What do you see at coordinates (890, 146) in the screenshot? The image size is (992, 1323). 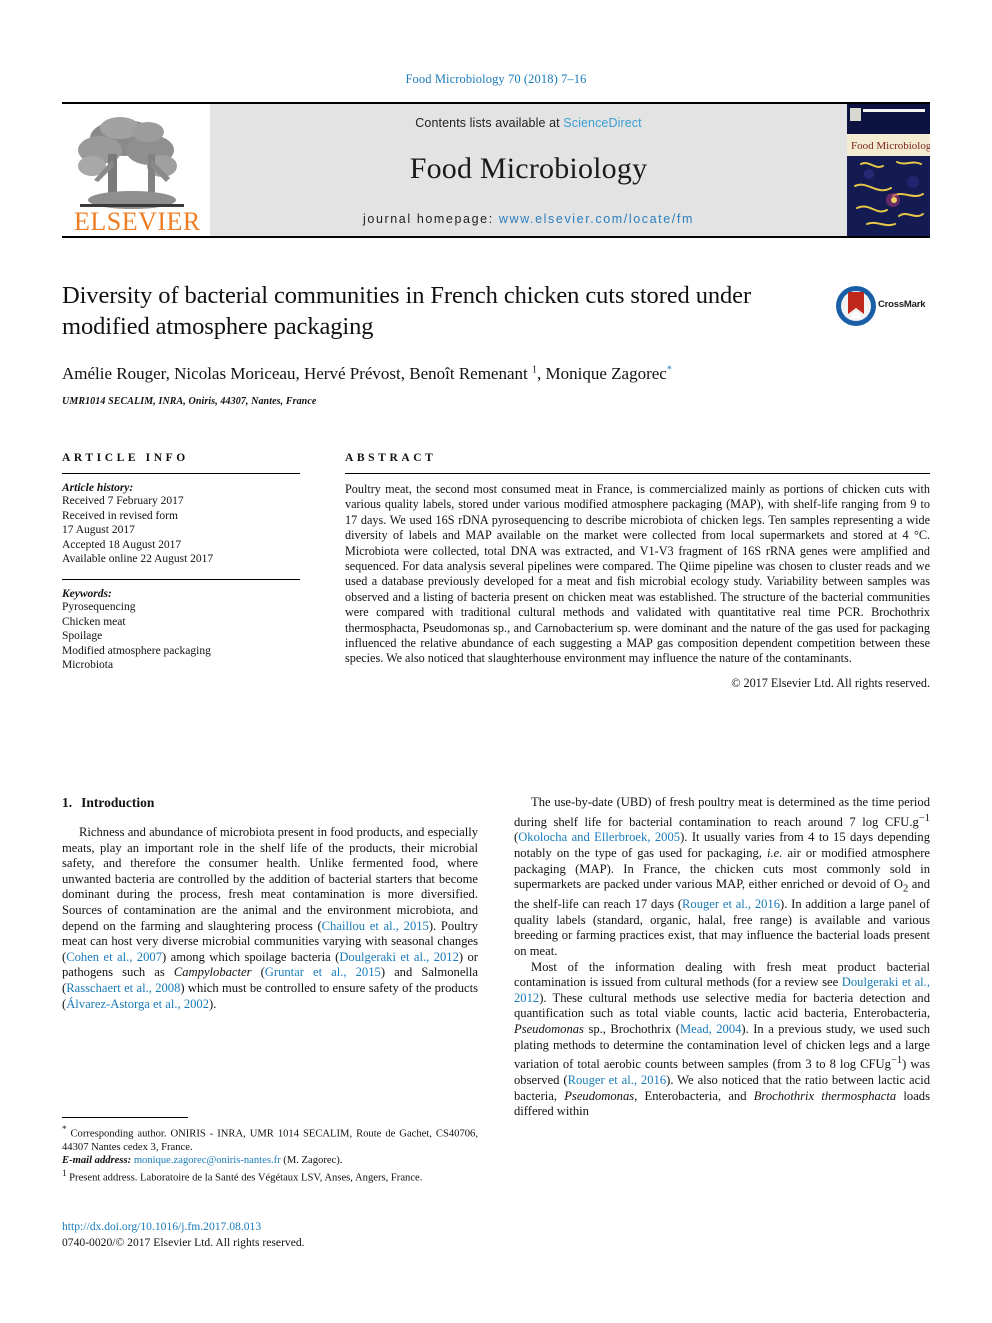 I see `svg-text: Food Microbiology` at bounding box center [890, 146].